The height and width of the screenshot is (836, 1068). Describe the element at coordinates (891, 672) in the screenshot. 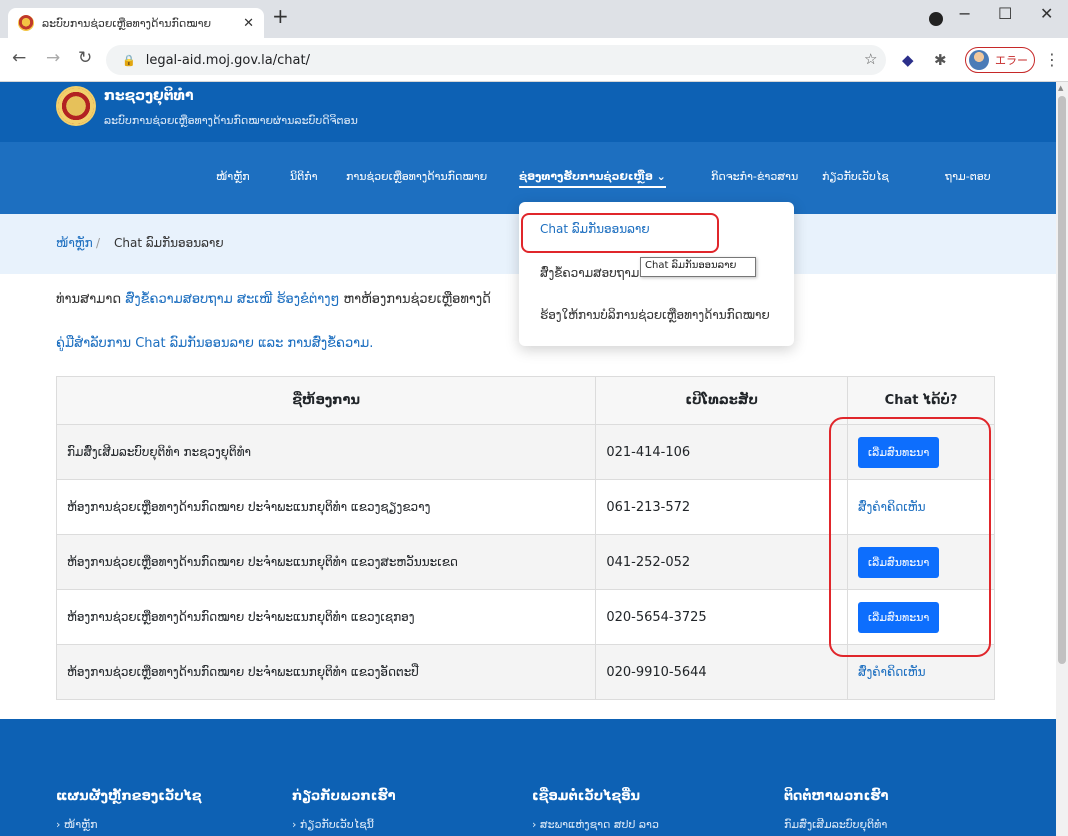

I see `send-comment-link: ສົ່ງຄຳຄິດເຫັນ` at that location.